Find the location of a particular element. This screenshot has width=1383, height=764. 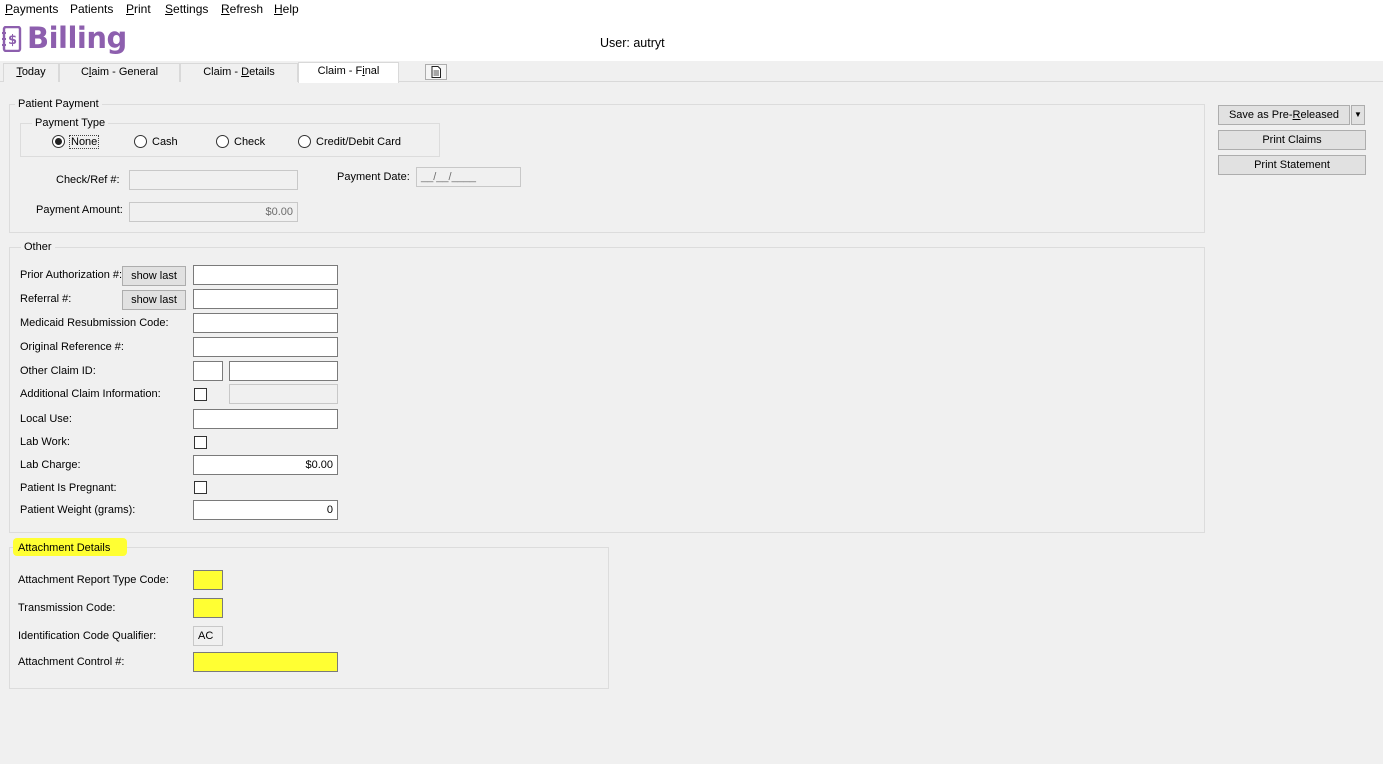

referral-show-last-button: show last is located at coordinates (154, 300).